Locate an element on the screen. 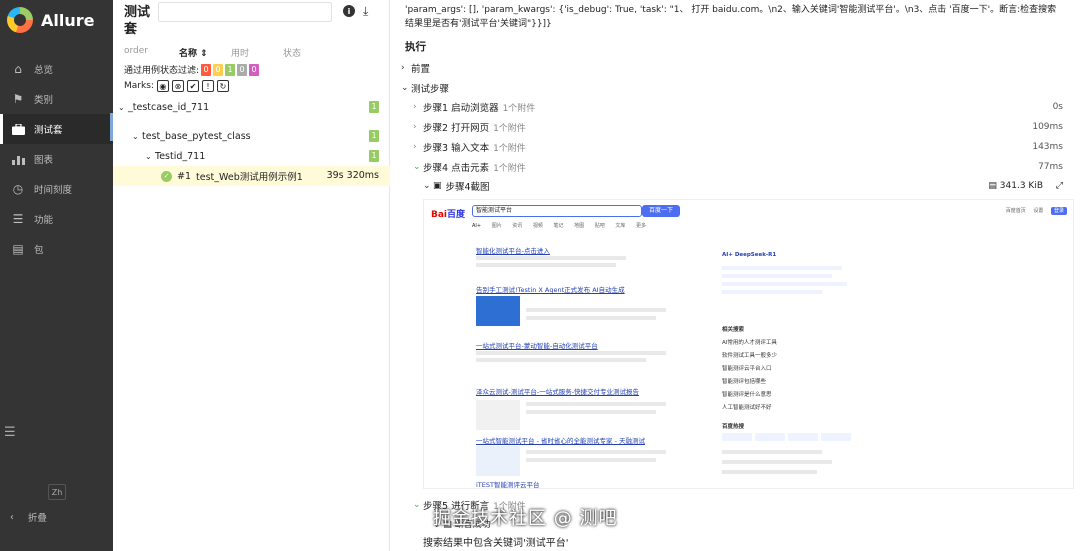 The width and height of the screenshot is (1080, 551). tree-node-label: Testid_711 is located at coordinates (180, 156).